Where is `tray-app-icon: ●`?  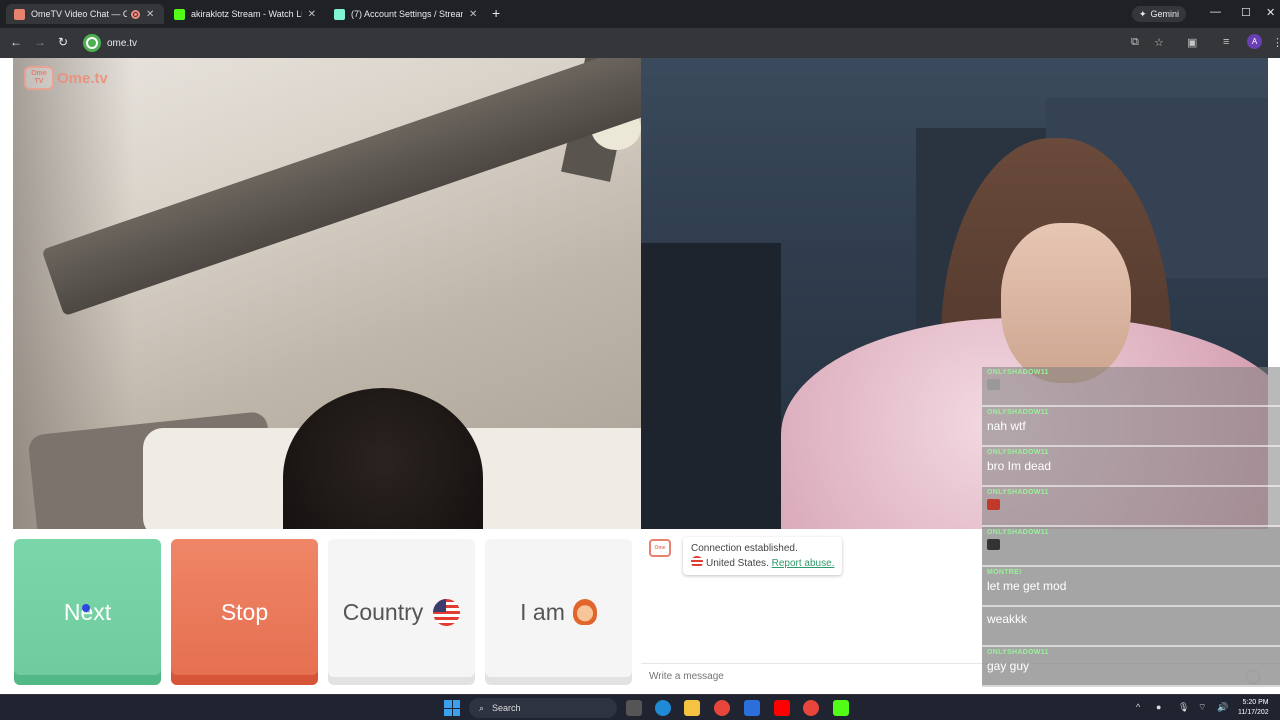
tray-app-icon: ● is located at coordinates (1158, 707).